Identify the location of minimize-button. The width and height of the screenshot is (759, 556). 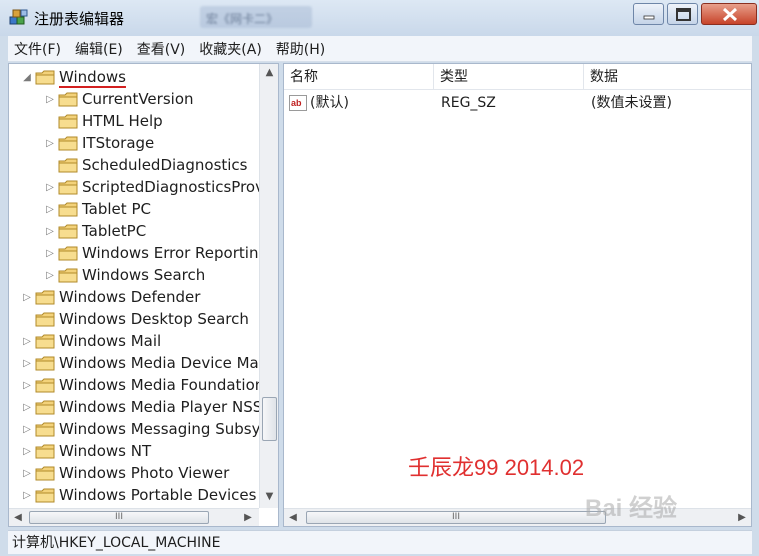
(648, 14).